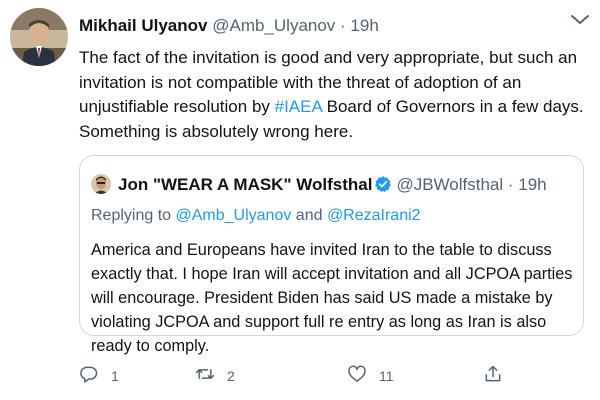 The height and width of the screenshot is (400, 600). I want to click on reply-count: 1, so click(115, 375).